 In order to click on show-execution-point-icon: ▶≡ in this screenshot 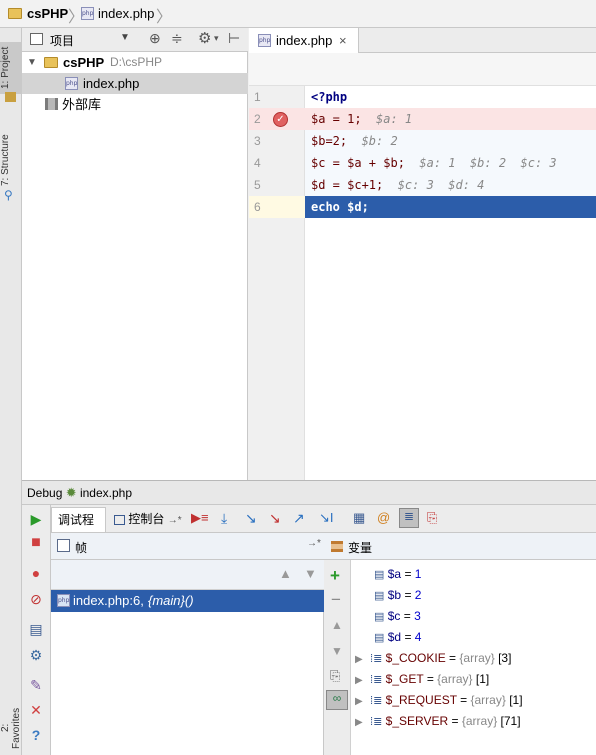, I will do `click(200, 518)`.